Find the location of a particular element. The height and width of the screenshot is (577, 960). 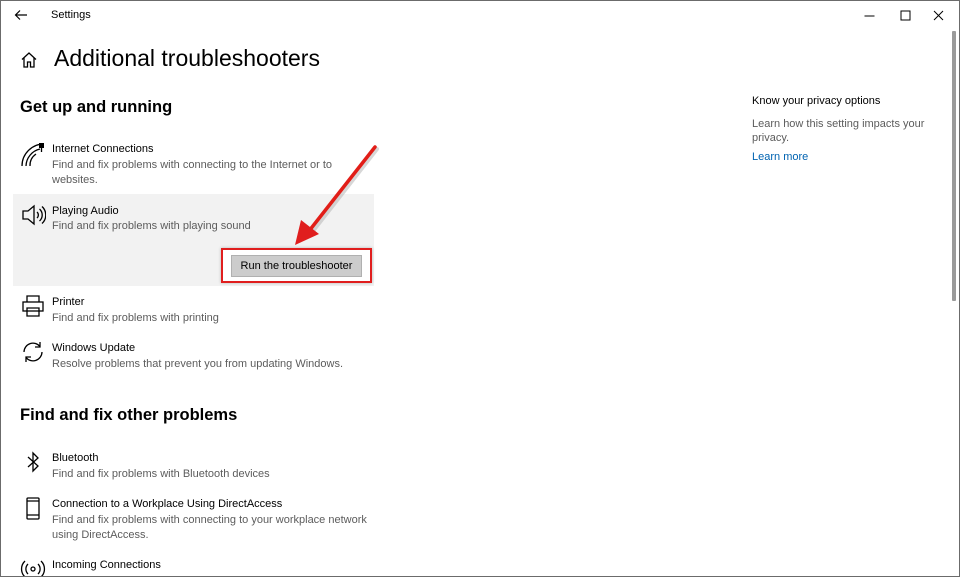

item-title: Windows Update is located at coordinates (94, 348).